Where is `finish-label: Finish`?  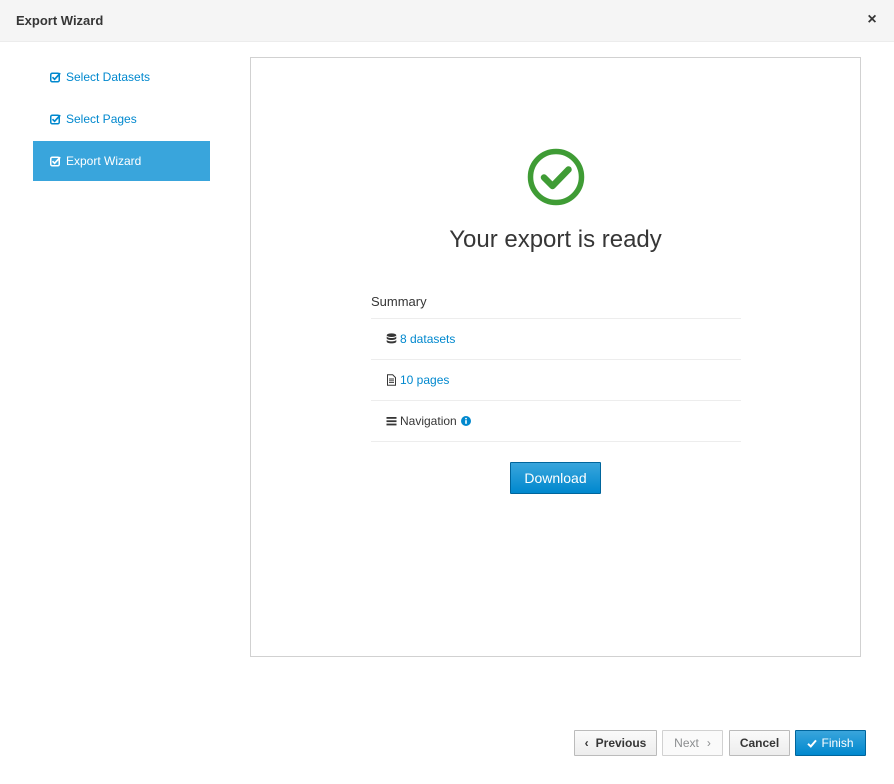 finish-label: Finish is located at coordinates (837, 743).